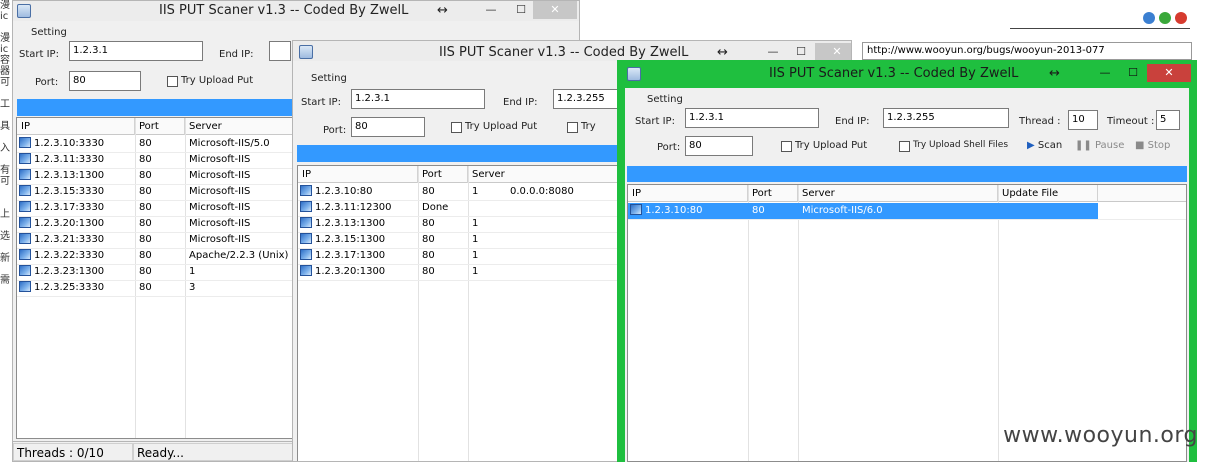  Describe the element at coordinates (1181, 18) in the screenshot. I see `stop-icon` at that location.